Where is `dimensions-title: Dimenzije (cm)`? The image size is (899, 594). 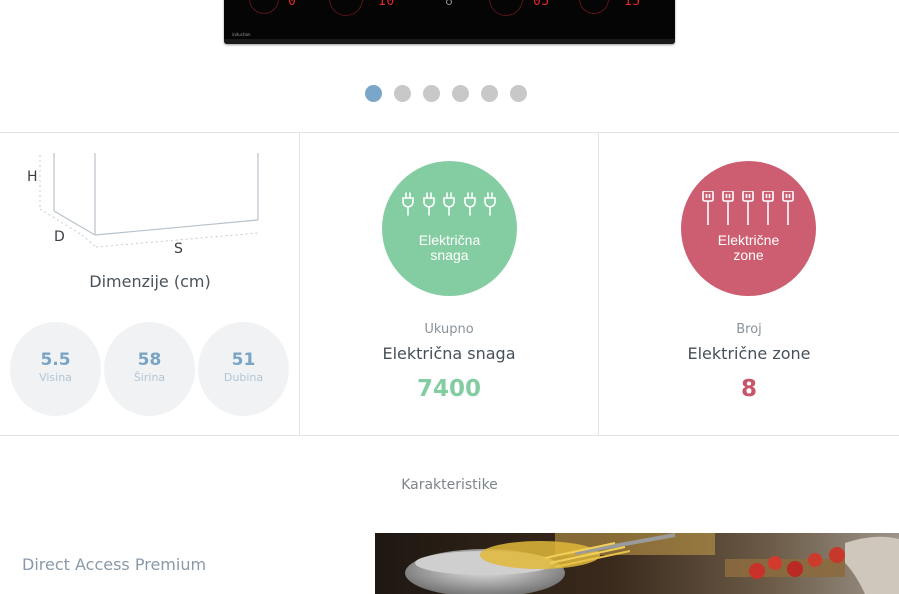
dimensions-title: Dimenzije (cm) is located at coordinates (150, 281).